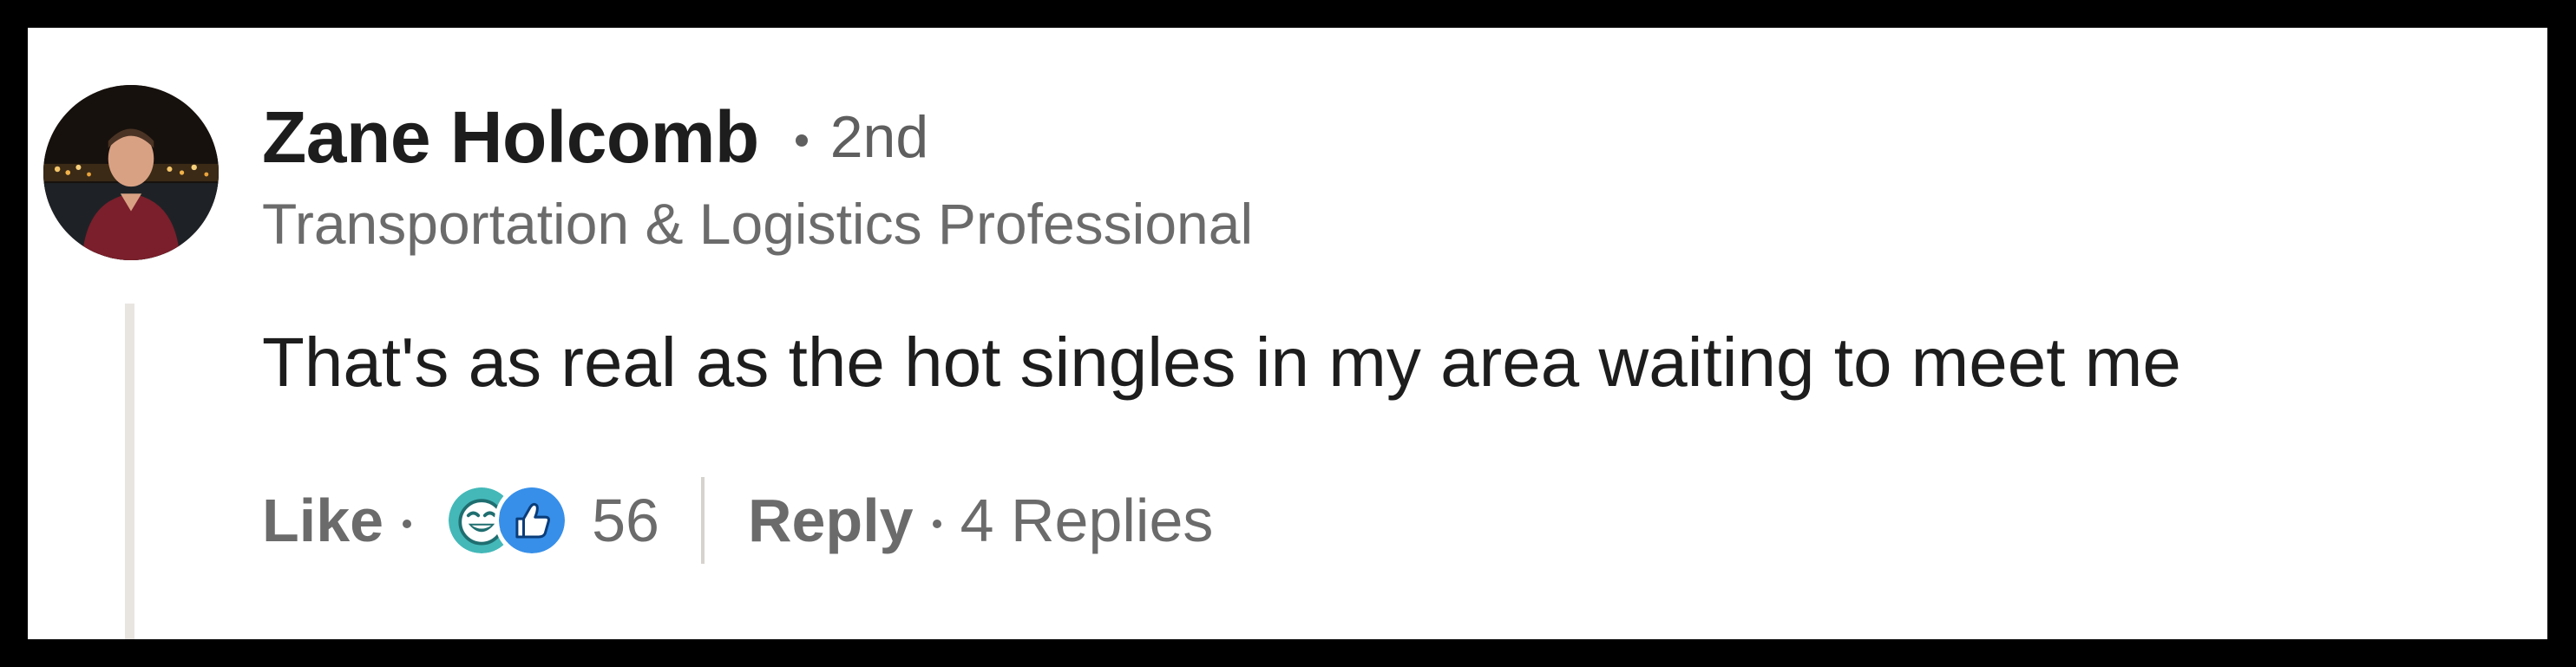 This screenshot has width=2576, height=667. I want to click on thread-line, so click(129, 471).